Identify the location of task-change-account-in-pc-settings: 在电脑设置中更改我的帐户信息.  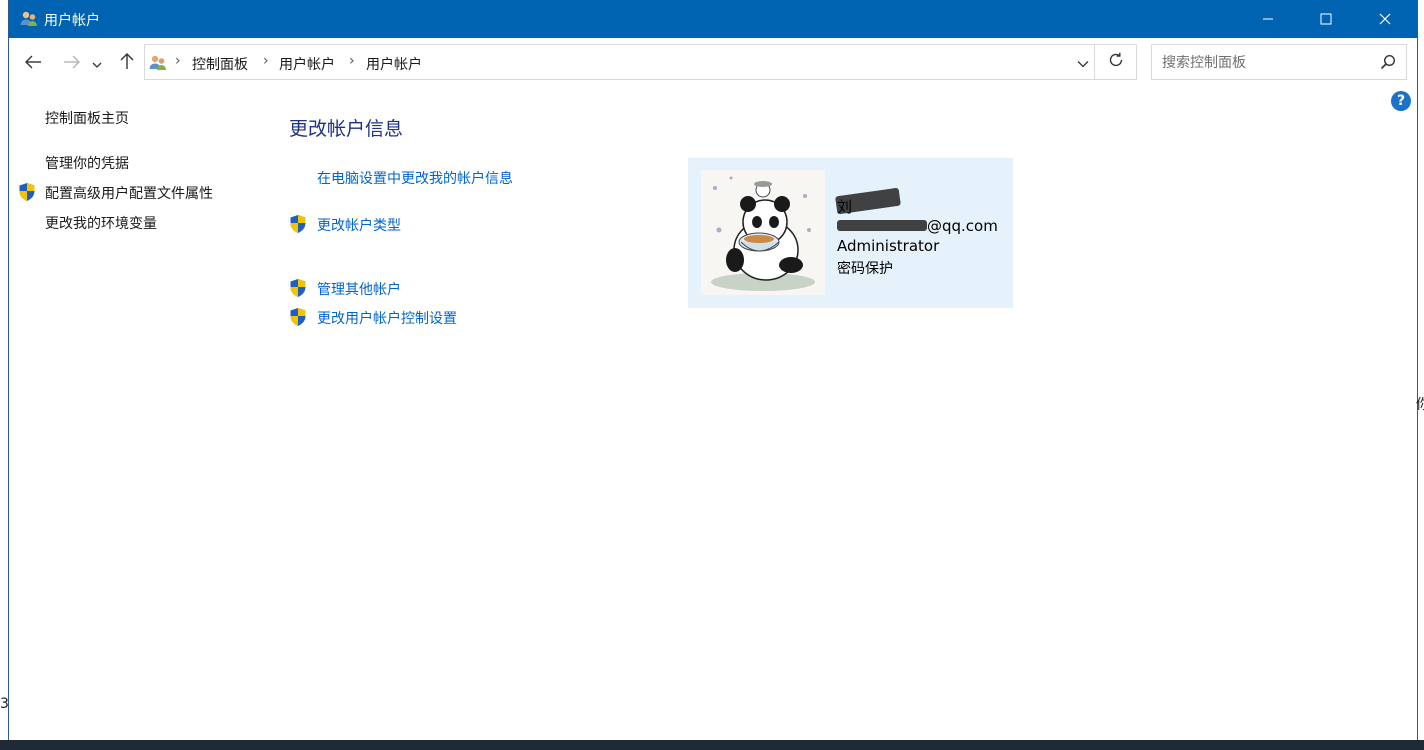
(415, 178).